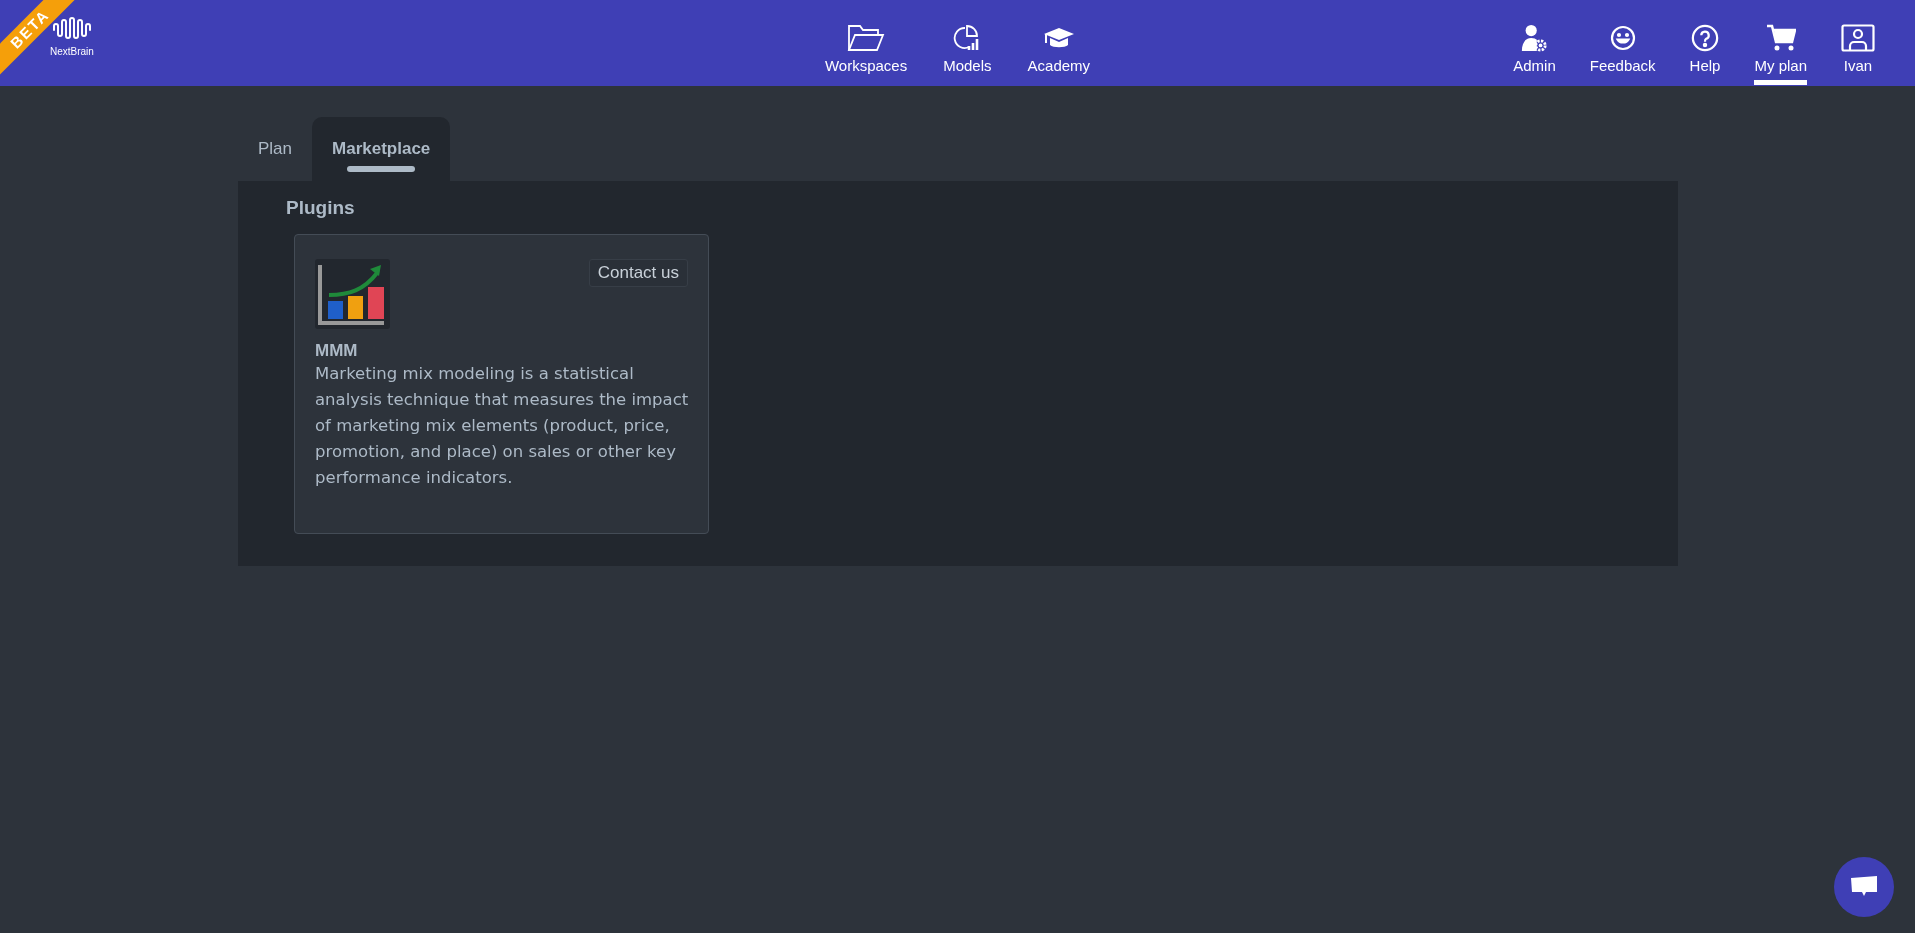 The height and width of the screenshot is (933, 1915). Describe the element at coordinates (1705, 37) in the screenshot. I see `help-icon` at that location.